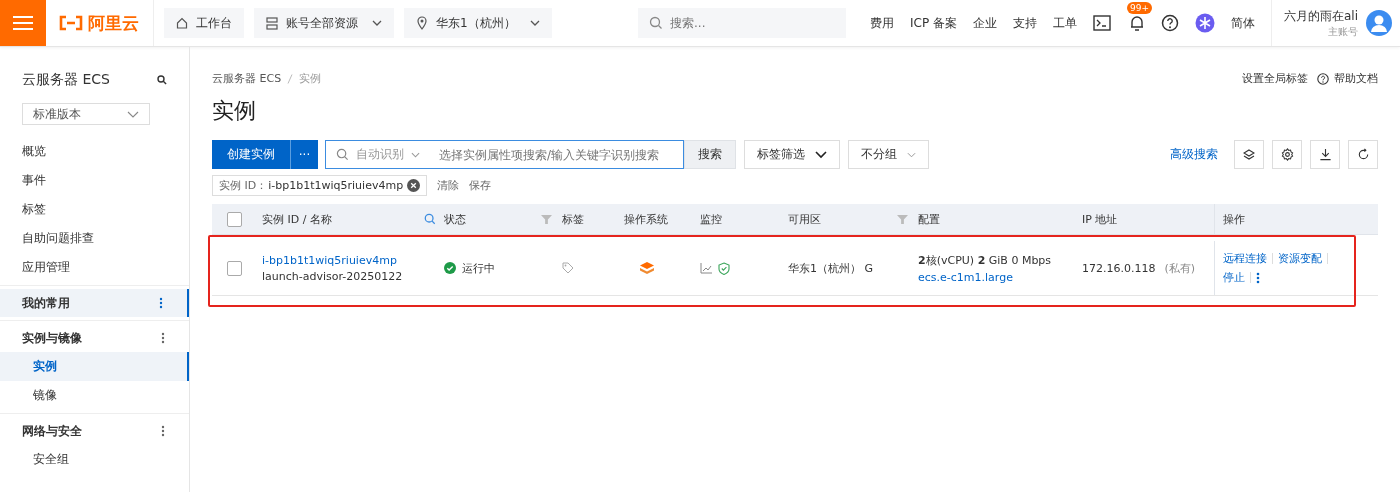 The image size is (1400, 492). I want to click on home-icon, so click(182, 23).